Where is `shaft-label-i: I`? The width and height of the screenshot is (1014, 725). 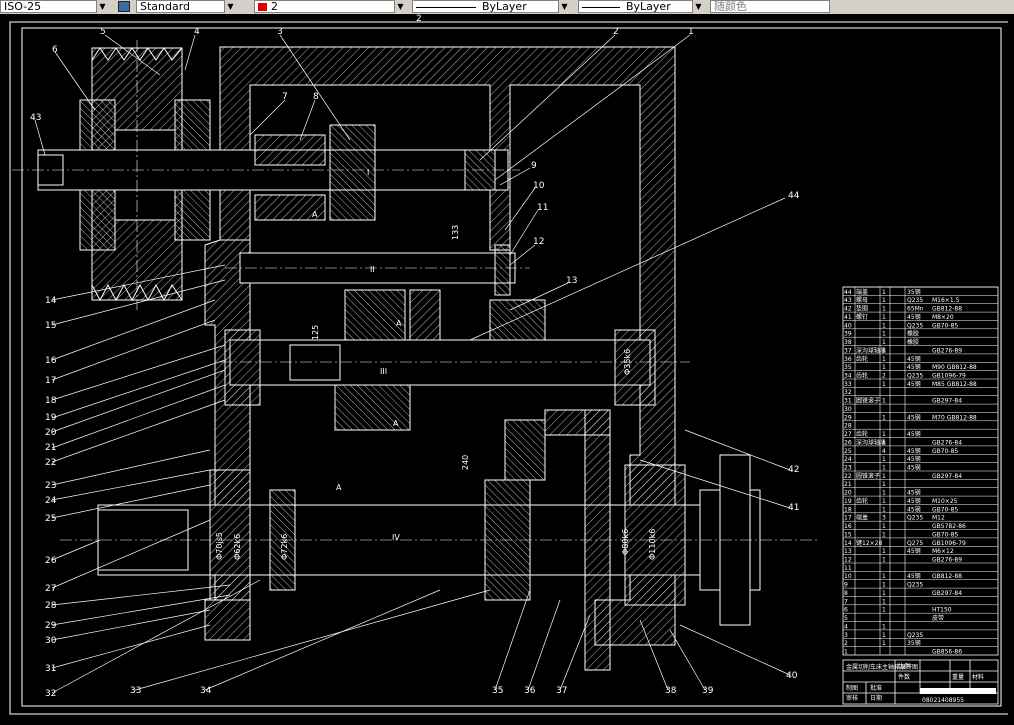 shaft-label-i: I is located at coordinates (368, 172).